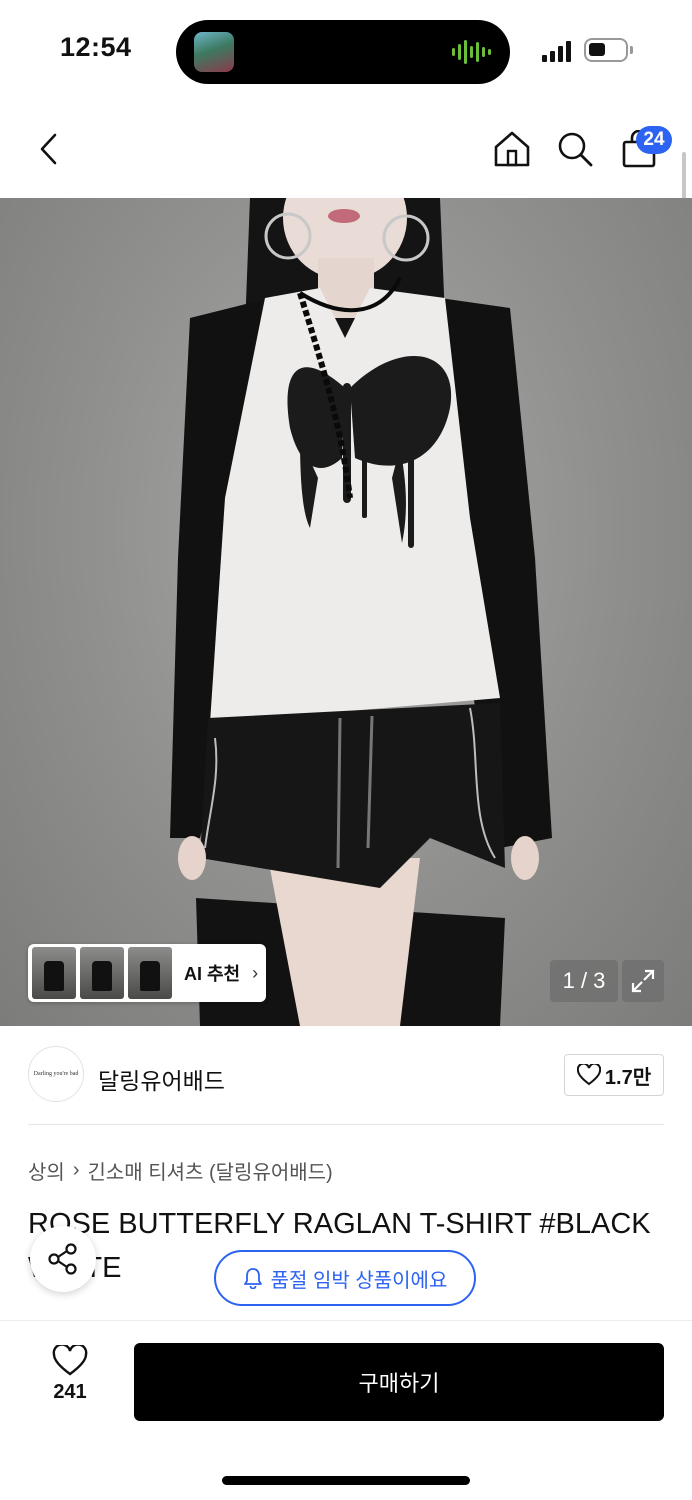  I want to click on low-stock-notice-label: 품절 임박 상품이에요, so click(359, 1280).